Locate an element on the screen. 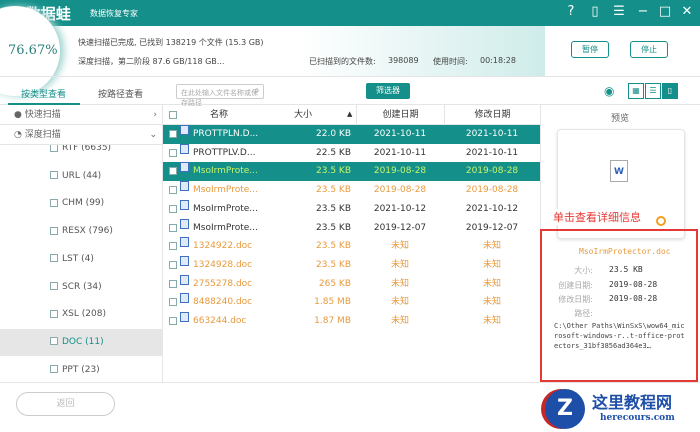  type-label: DOC (11) is located at coordinates (83, 341).